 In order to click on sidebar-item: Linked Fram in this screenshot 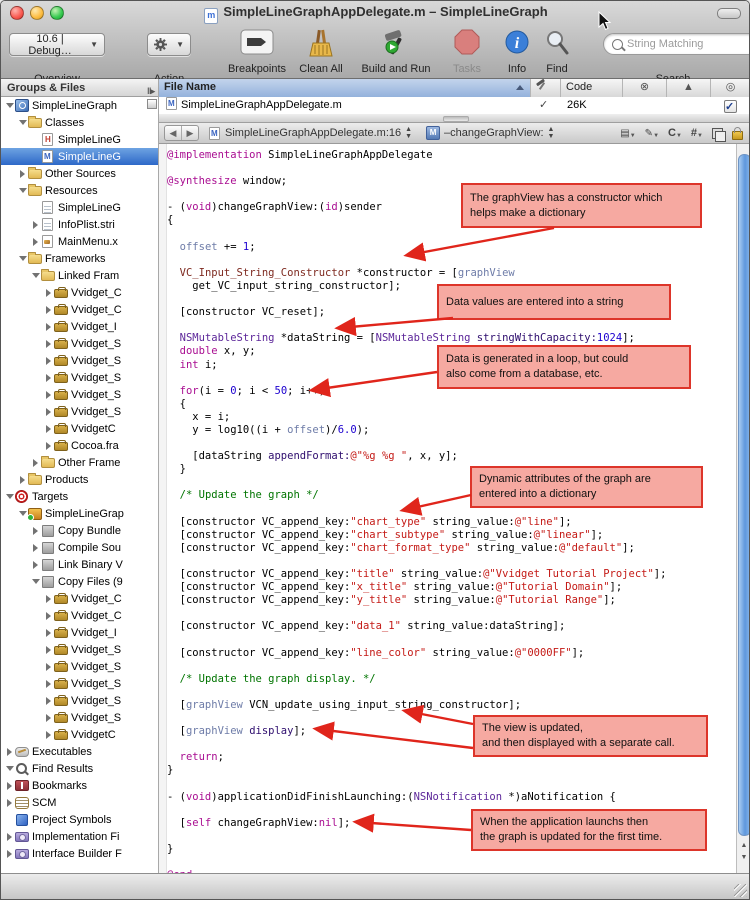, I will do `click(79, 275)`.